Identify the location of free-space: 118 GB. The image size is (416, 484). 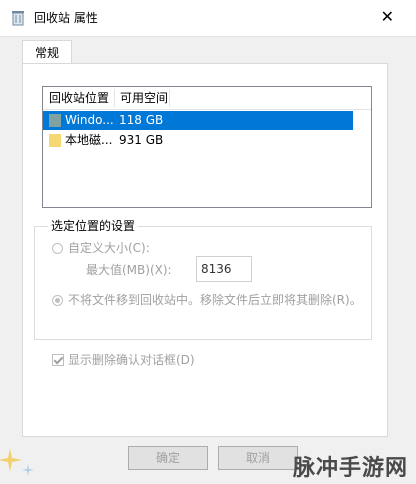
(141, 120).